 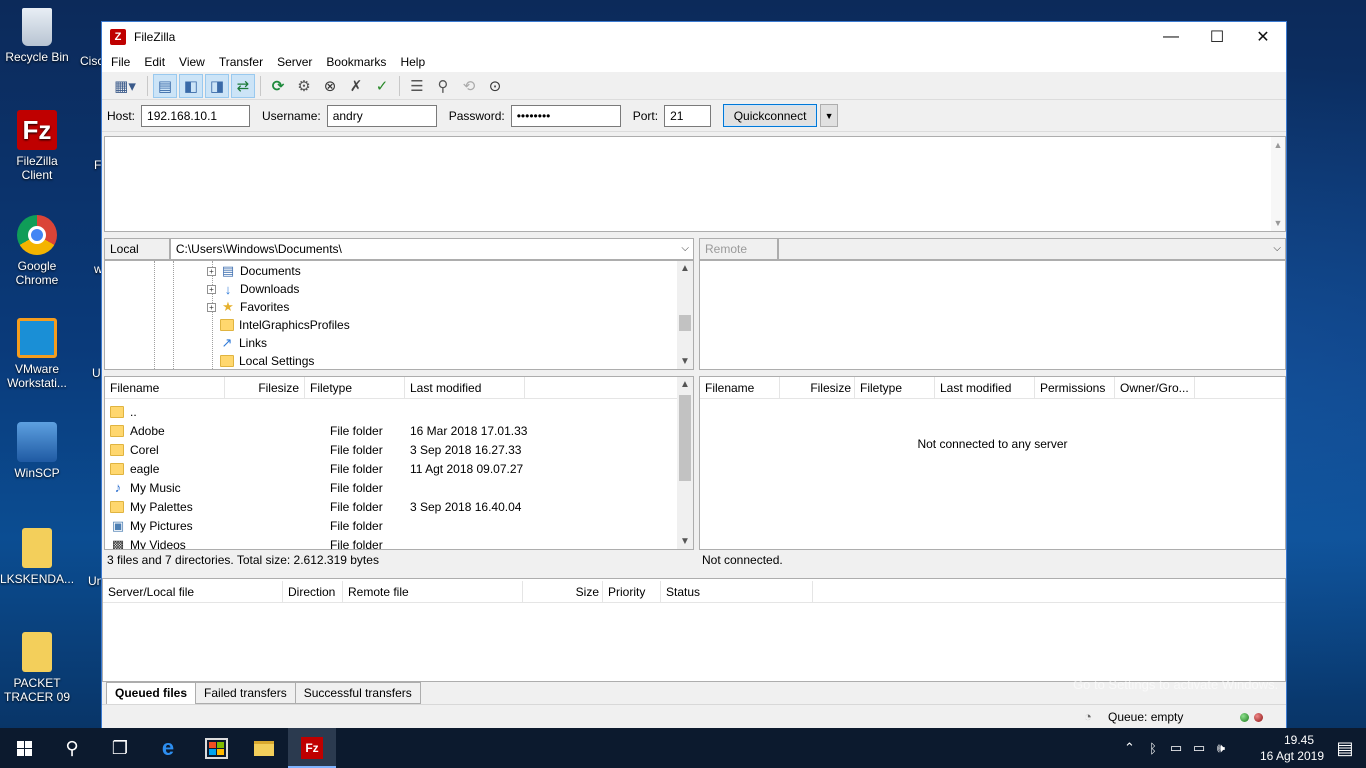 What do you see at coordinates (330, 86) in the screenshot?
I see `cancel-icon: ⊗` at bounding box center [330, 86].